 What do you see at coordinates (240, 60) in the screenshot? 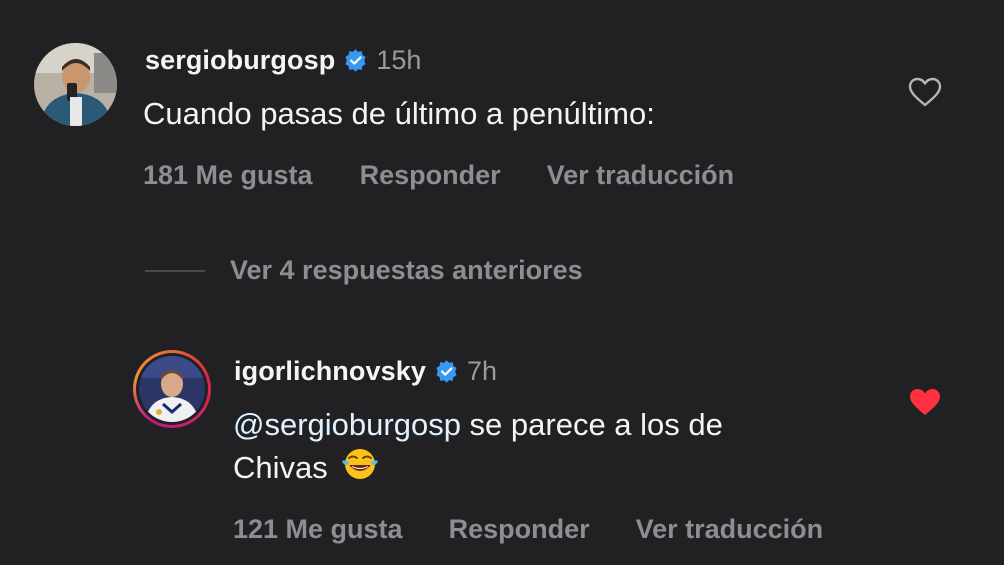
I see `username: sergioburgosp` at bounding box center [240, 60].